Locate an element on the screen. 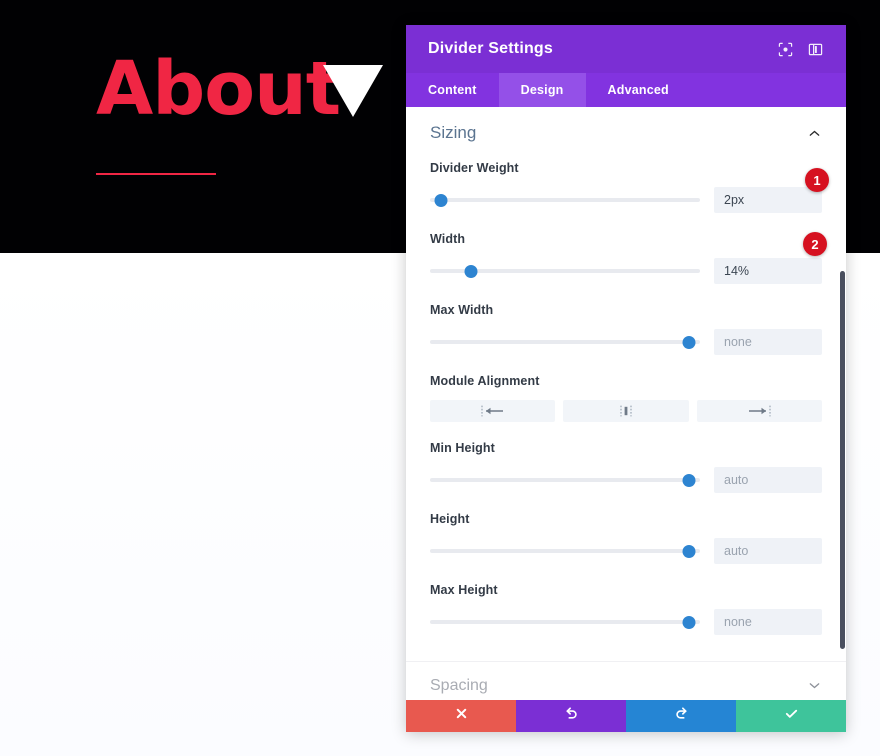 The width and height of the screenshot is (880, 756). field-max-width: Max Width none is located at coordinates (626, 329).